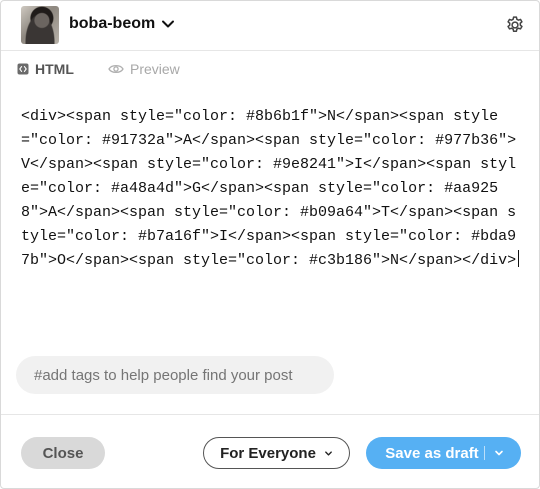 The height and width of the screenshot is (489, 540). I want to click on blog-switcher: boba-beom, so click(122, 24).